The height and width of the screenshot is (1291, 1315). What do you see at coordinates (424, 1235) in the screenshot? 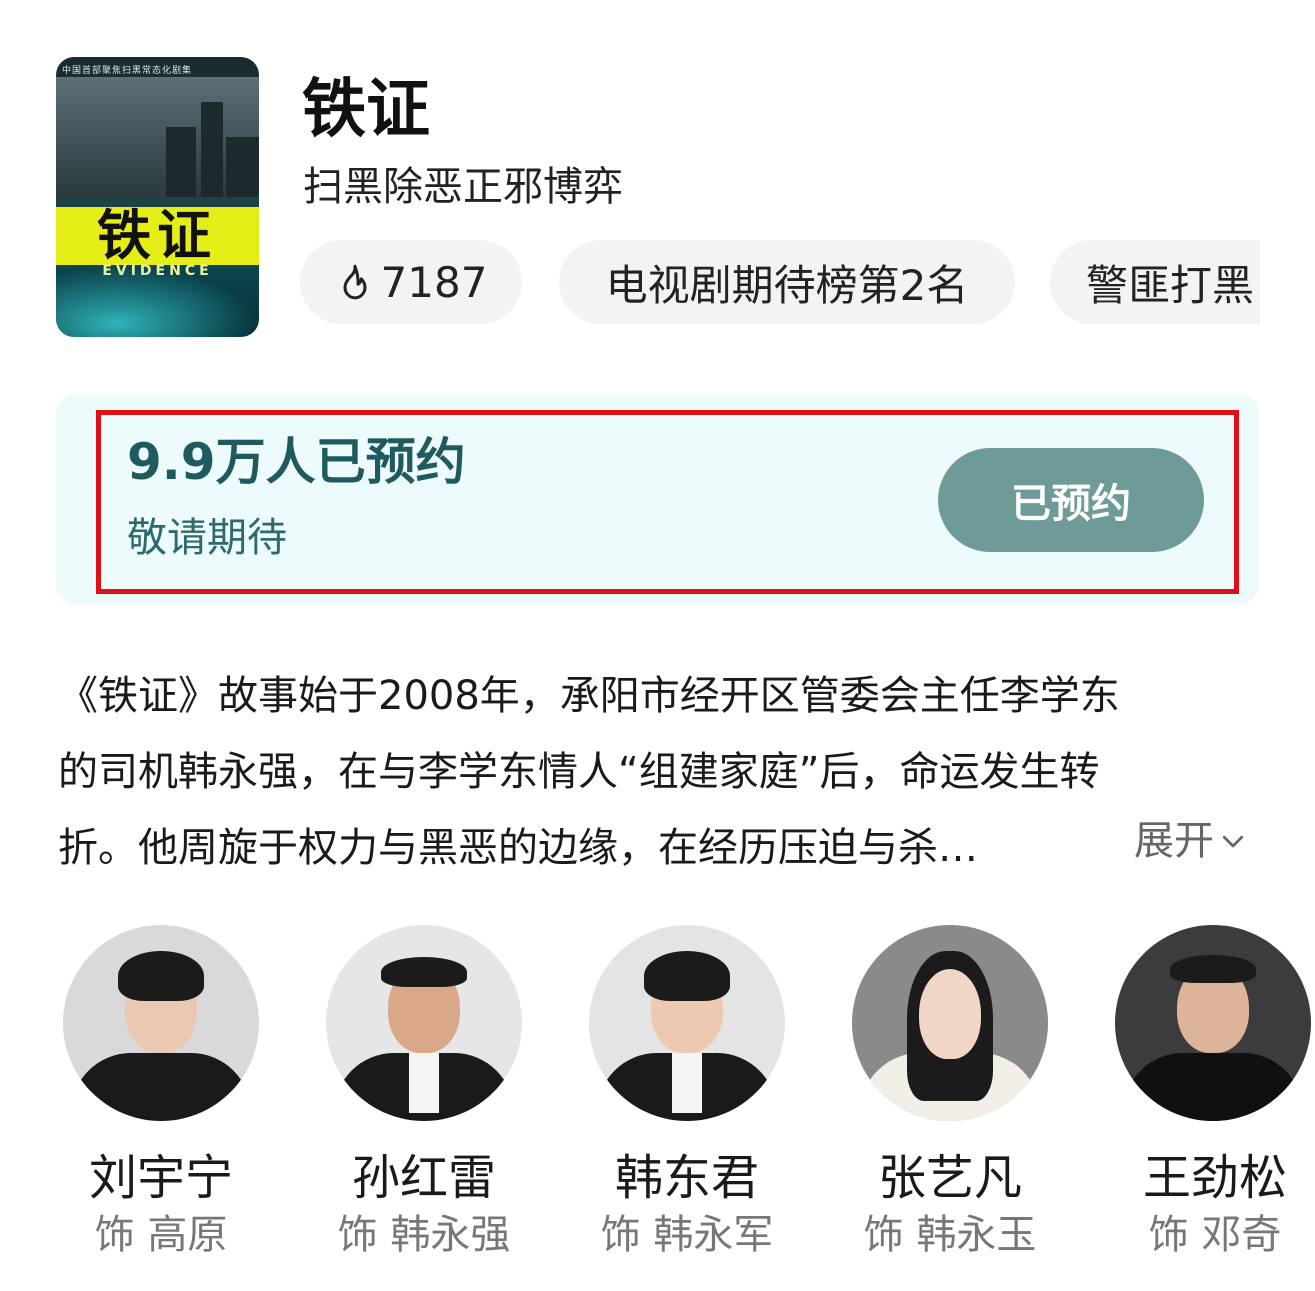
I see `cast-role: 饰 韩永强` at bounding box center [424, 1235].